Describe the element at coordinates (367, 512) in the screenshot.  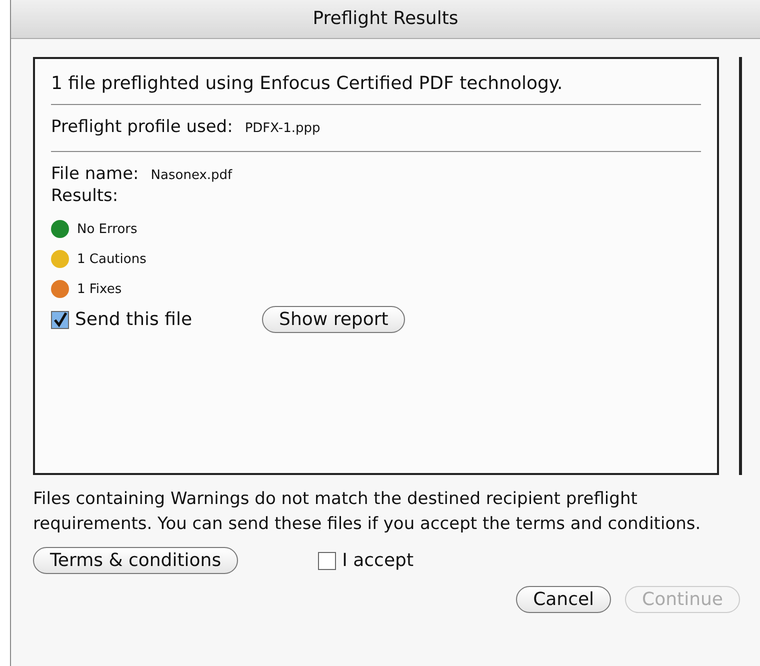
I see `notice-text: Files containing Warnings do not match the destined recipient preflight requirements. You can send these files if you accept the terms and conditions.` at that location.